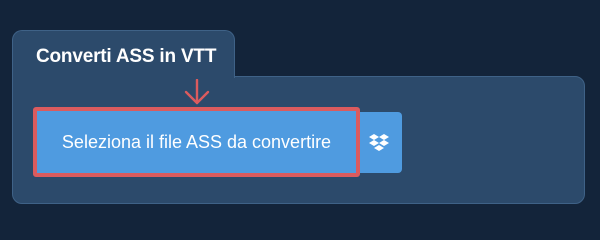 Image resolution: width=600 pixels, height=240 pixels. I want to click on tab-title: Converti ASS in VTT, so click(126, 56).